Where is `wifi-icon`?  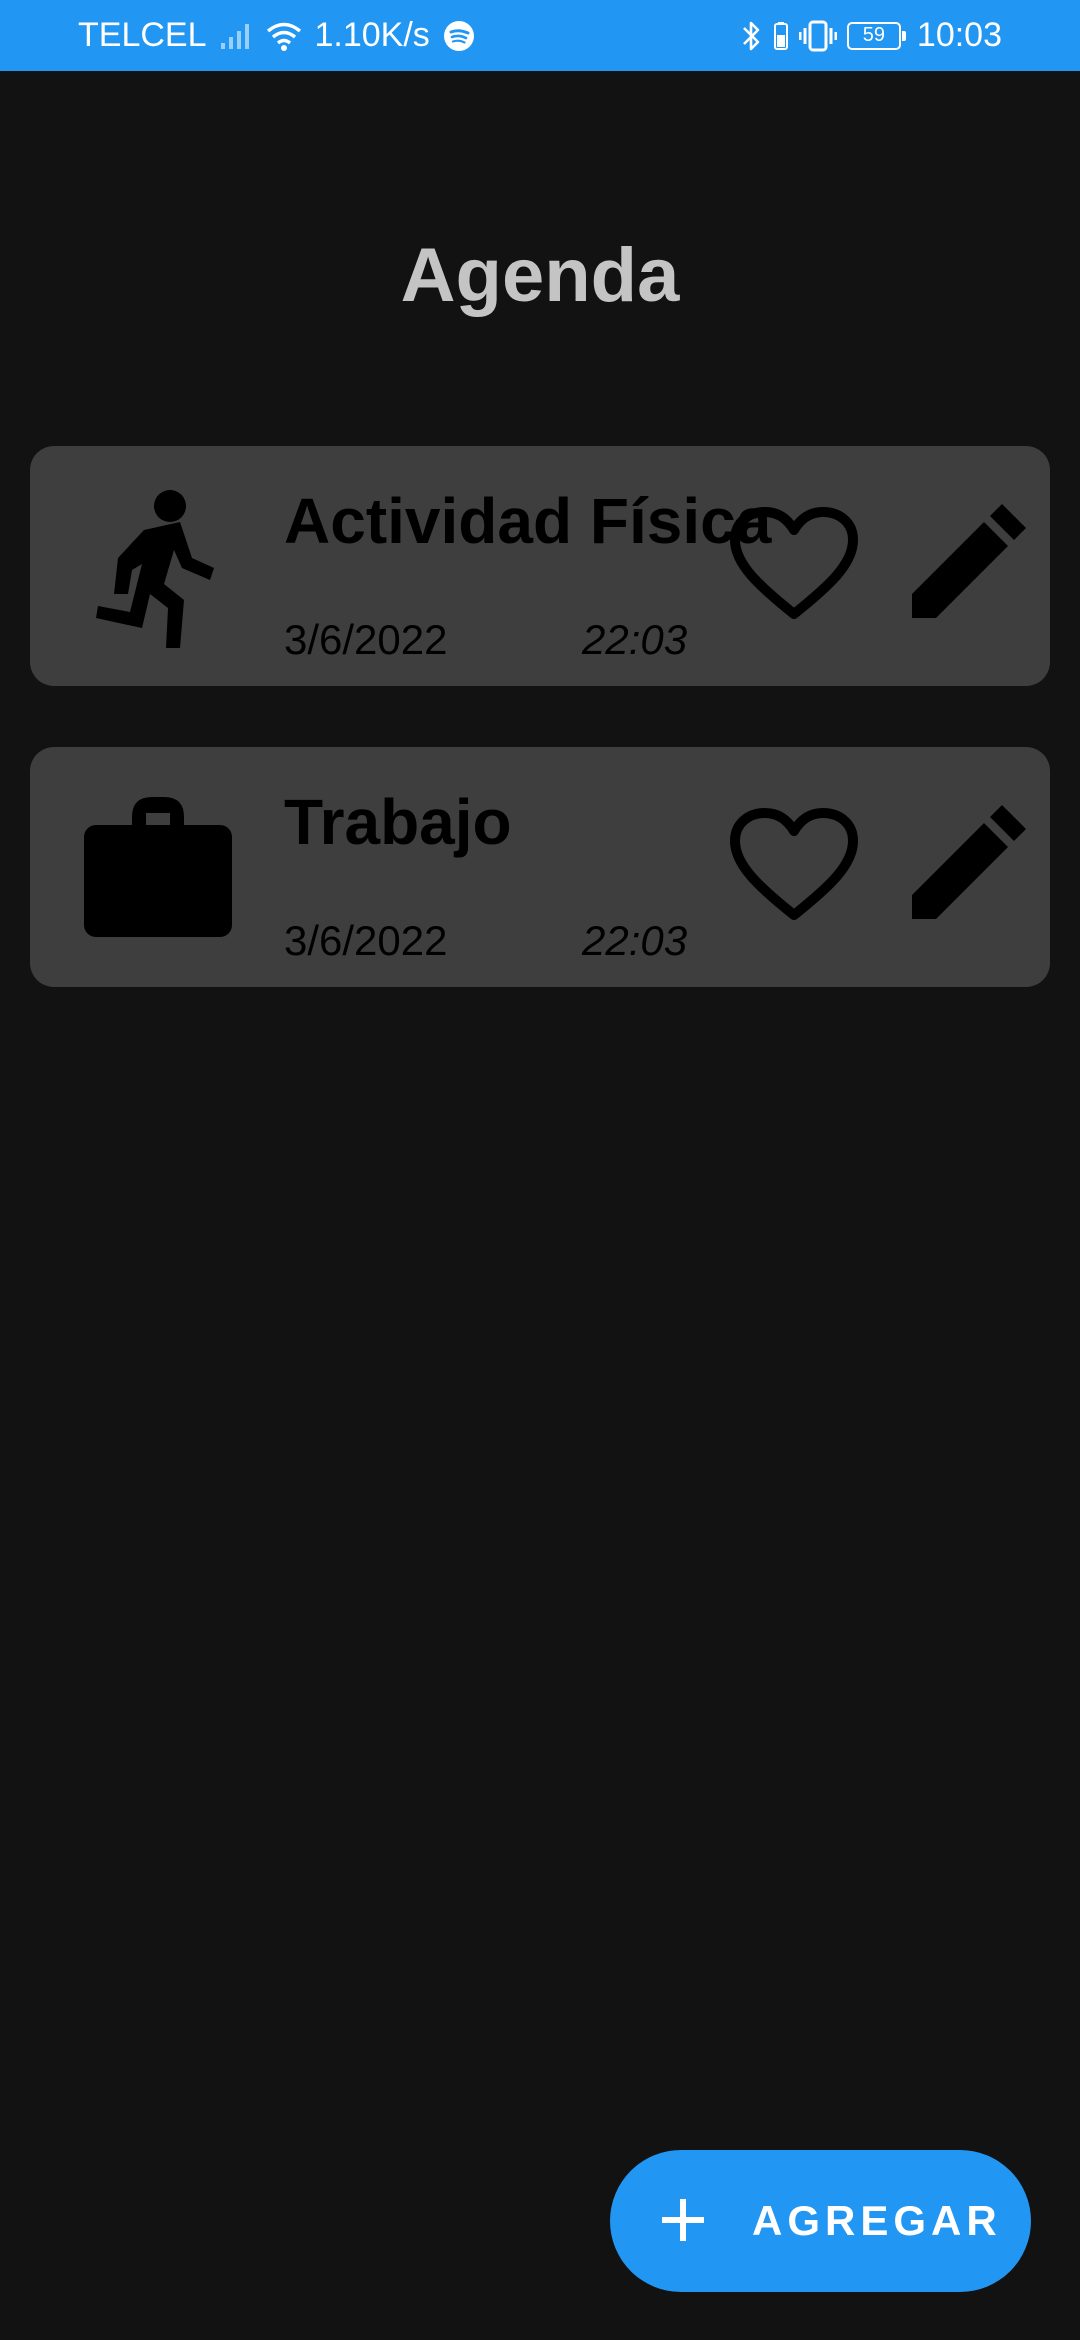 wifi-icon is located at coordinates (284, 36).